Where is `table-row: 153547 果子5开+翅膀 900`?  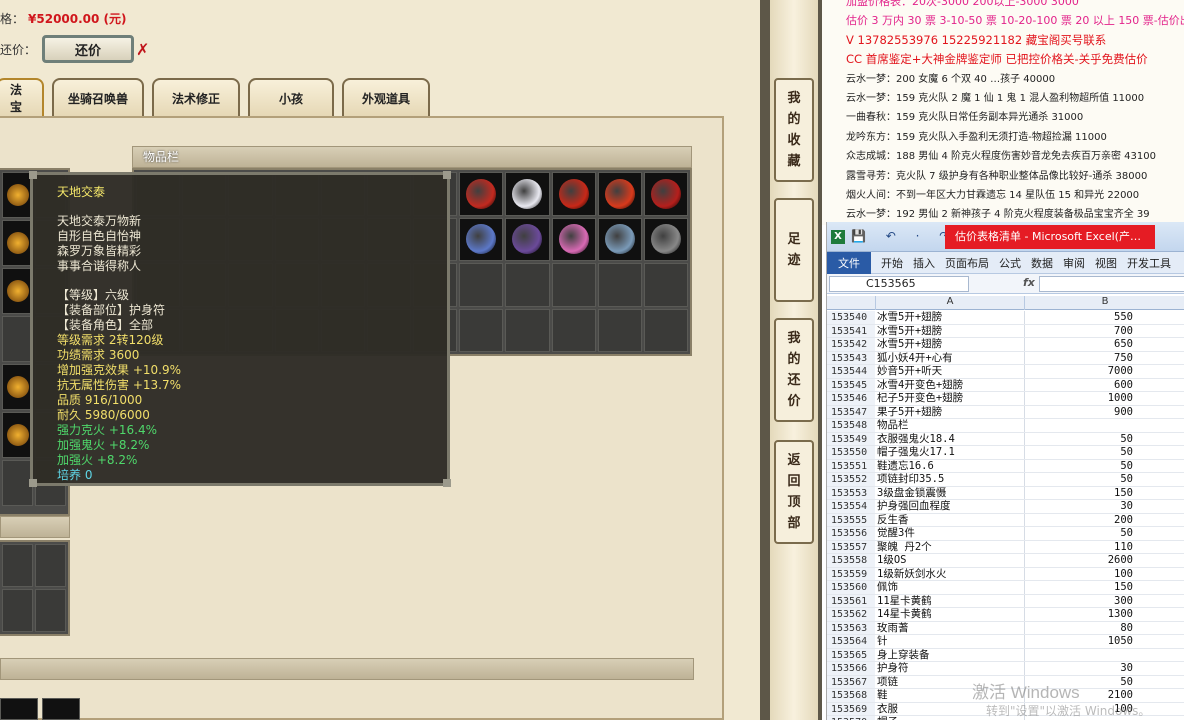
table-row: 153547 果子5开+翅膀 900 is located at coordinates (1005, 412).